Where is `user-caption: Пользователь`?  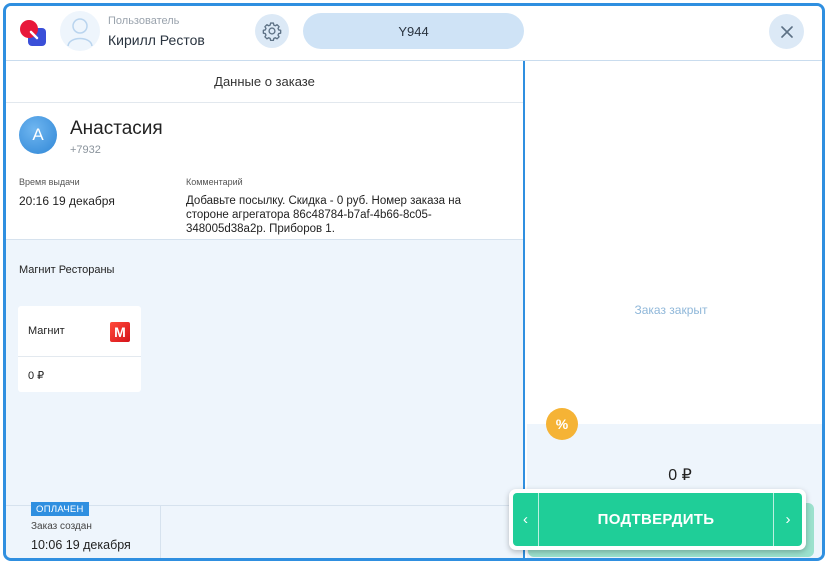
user-caption: Пользователь is located at coordinates (144, 21).